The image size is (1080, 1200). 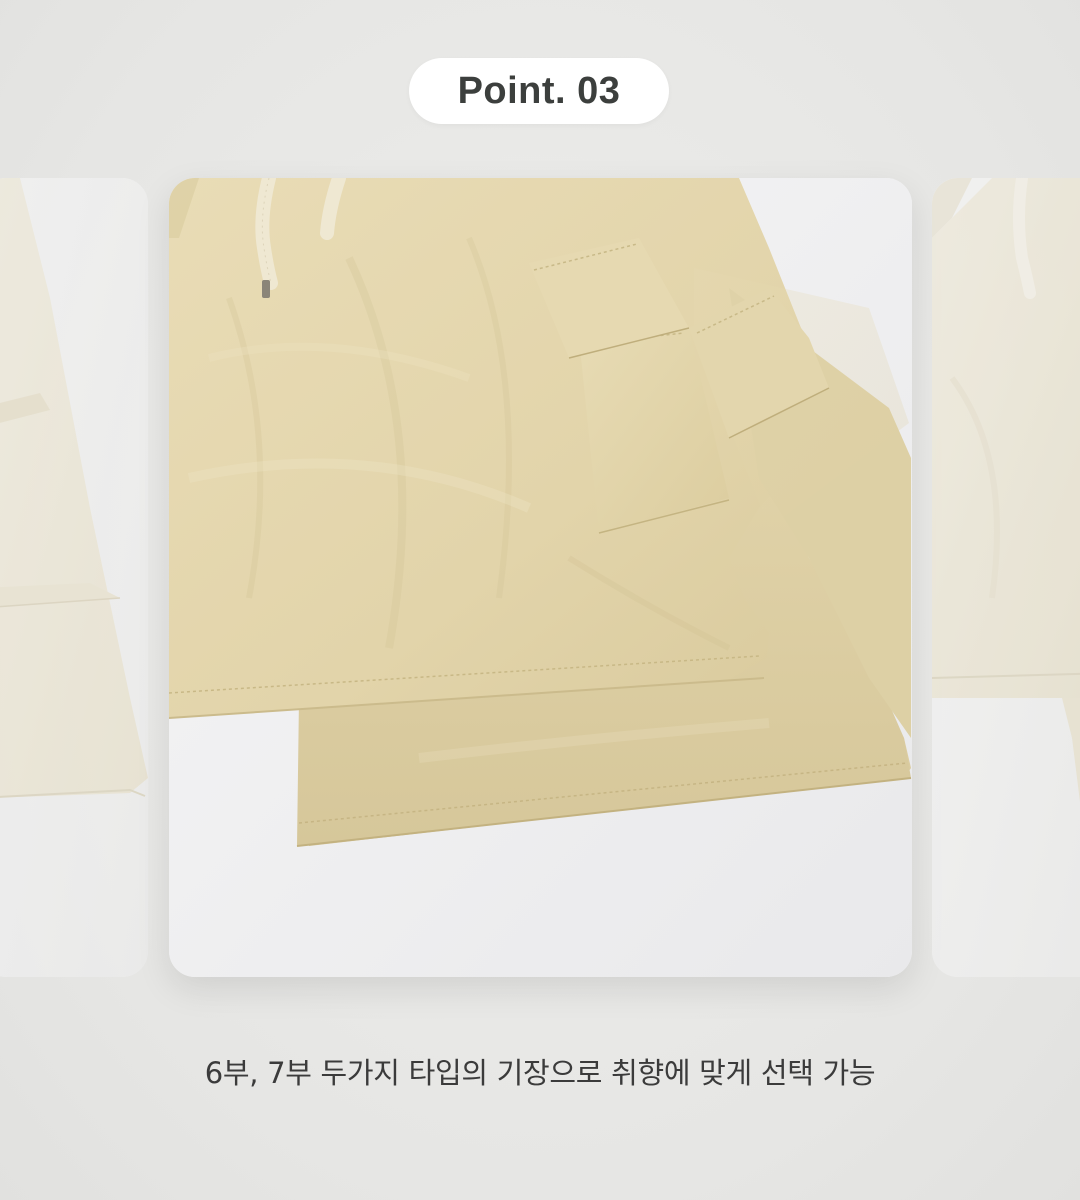 I want to click on carousel-slide-next, so click(x=1006, y=577).